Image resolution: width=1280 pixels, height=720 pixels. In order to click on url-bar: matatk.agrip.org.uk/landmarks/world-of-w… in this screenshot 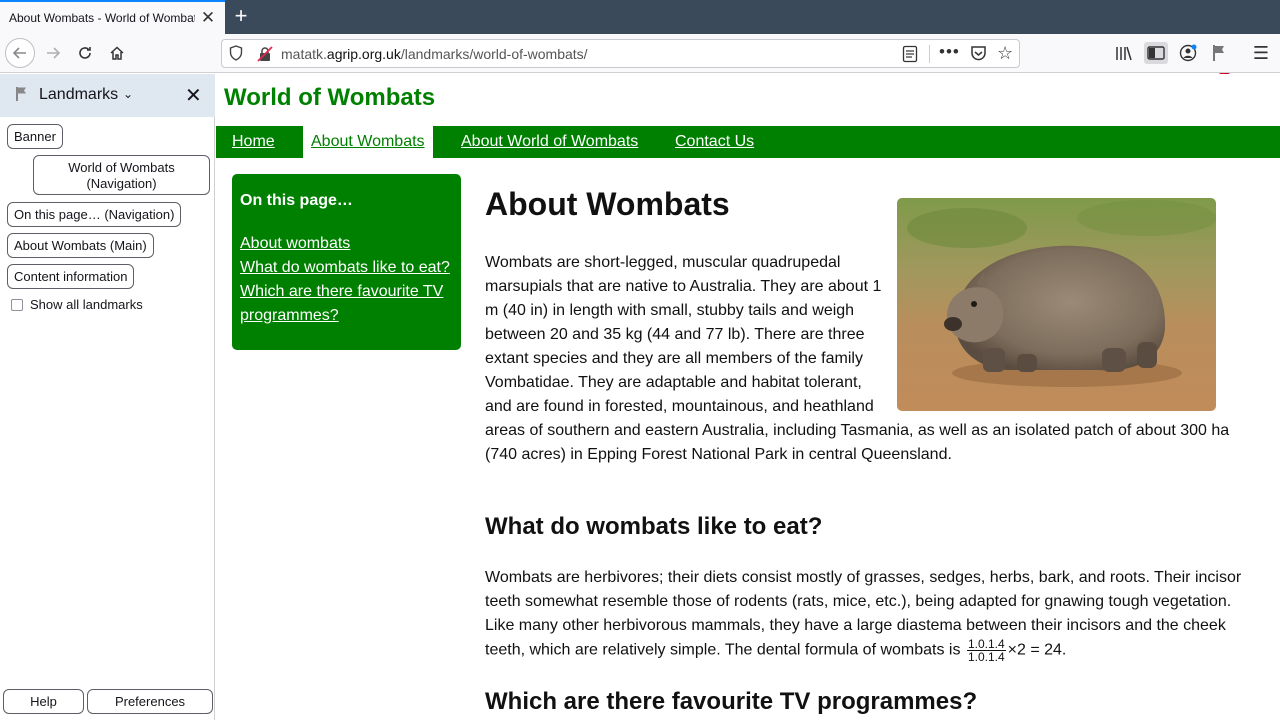, I will do `click(620, 53)`.